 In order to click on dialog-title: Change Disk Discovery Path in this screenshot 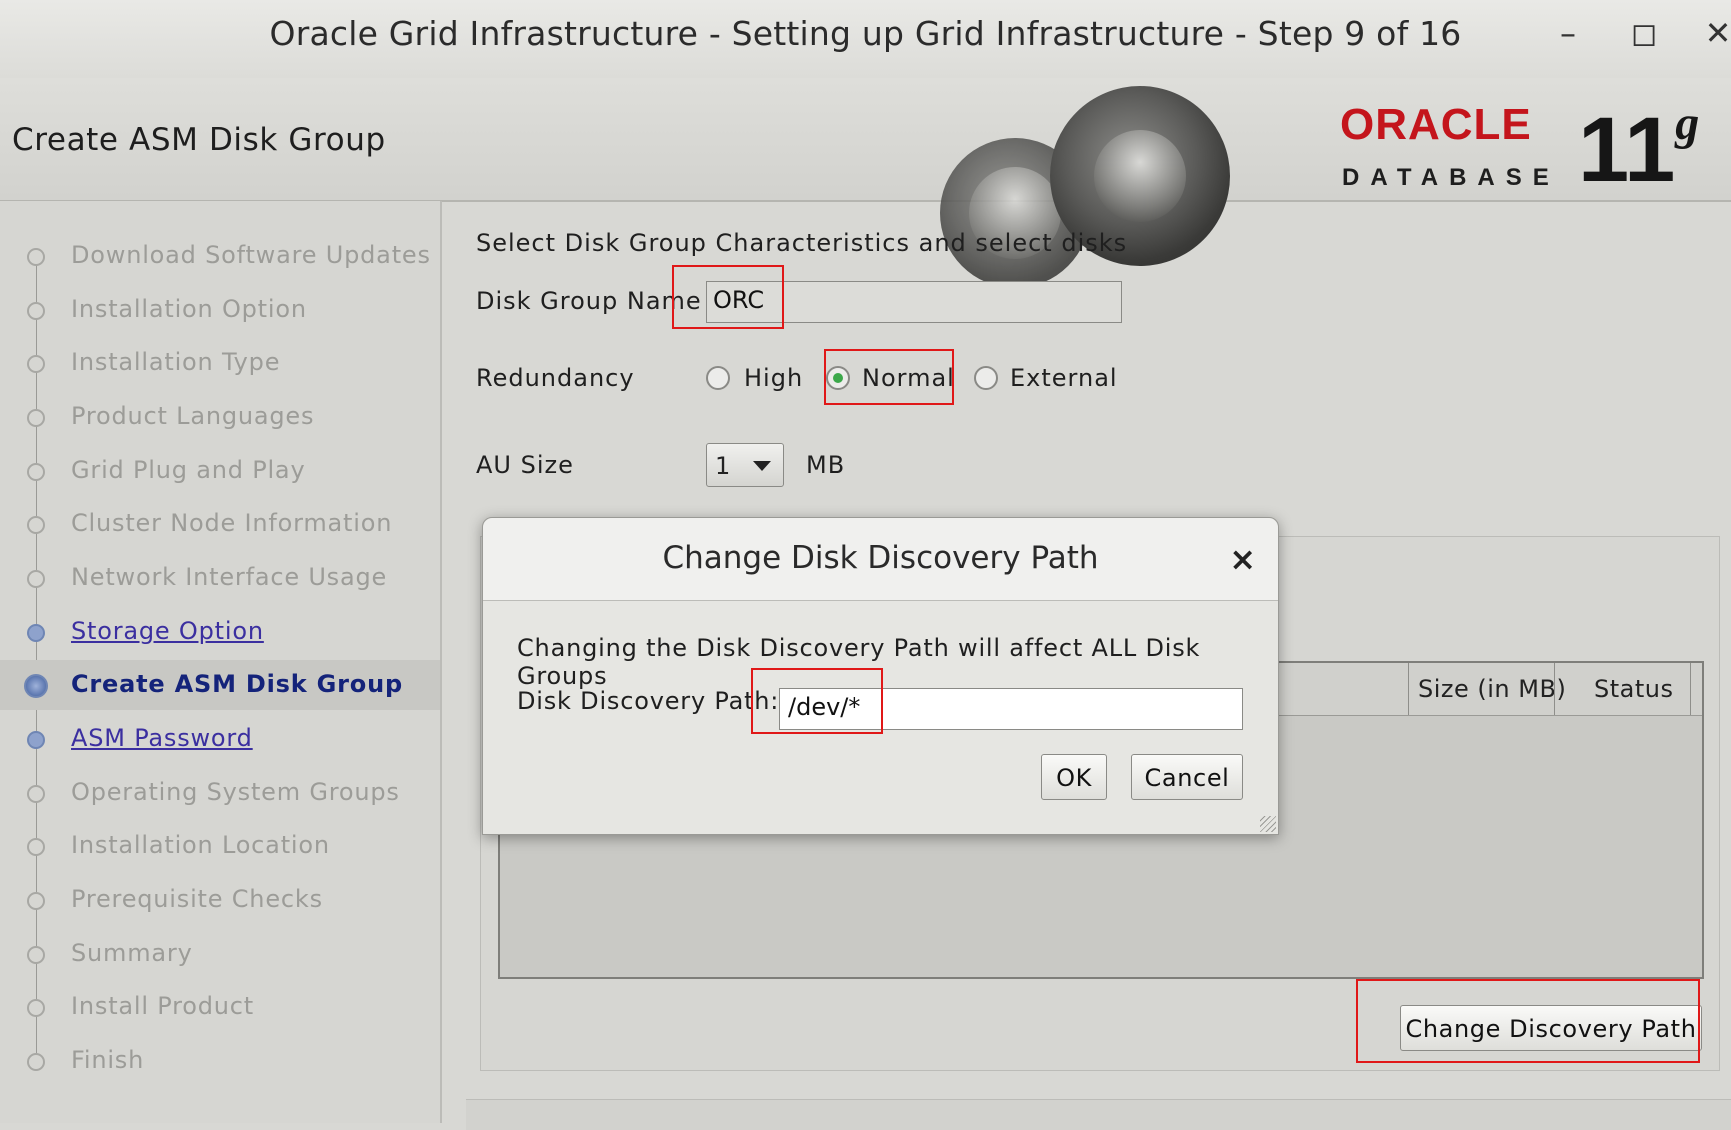, I will do `click(880, 558)`.